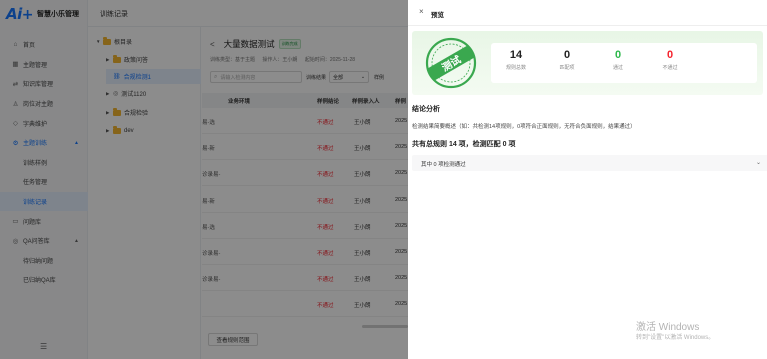 Image resolution: width=767 pixels, height=359 pixels. Describe the element at coordinates (675, 338) in the screenshot. I see `activation-watermark-hint: 转到"设置"以激活 Windows。` at that location.